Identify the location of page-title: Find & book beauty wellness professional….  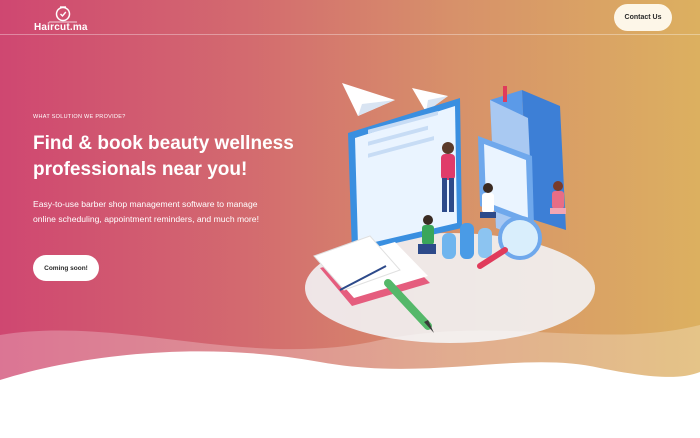
(178, 157).